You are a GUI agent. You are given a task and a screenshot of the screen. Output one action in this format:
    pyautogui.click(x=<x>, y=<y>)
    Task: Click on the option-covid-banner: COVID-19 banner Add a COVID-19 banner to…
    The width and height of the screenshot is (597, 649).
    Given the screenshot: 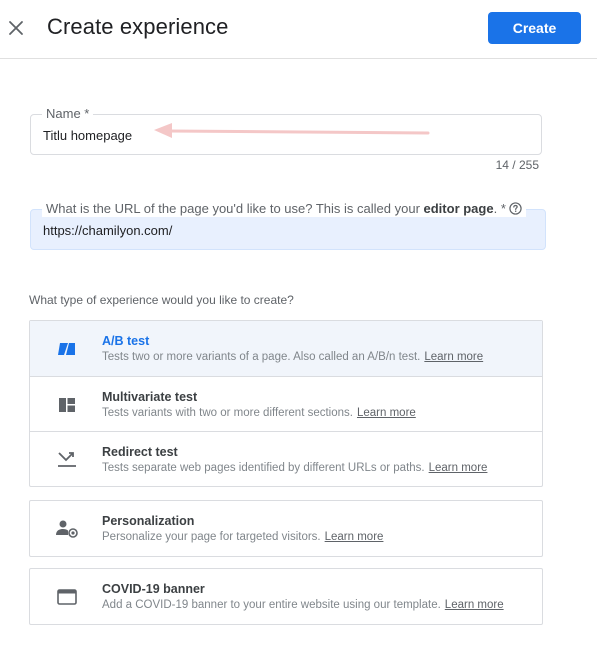 What is the action you would take?
    pyautogui.click(x=286, y=596)
    